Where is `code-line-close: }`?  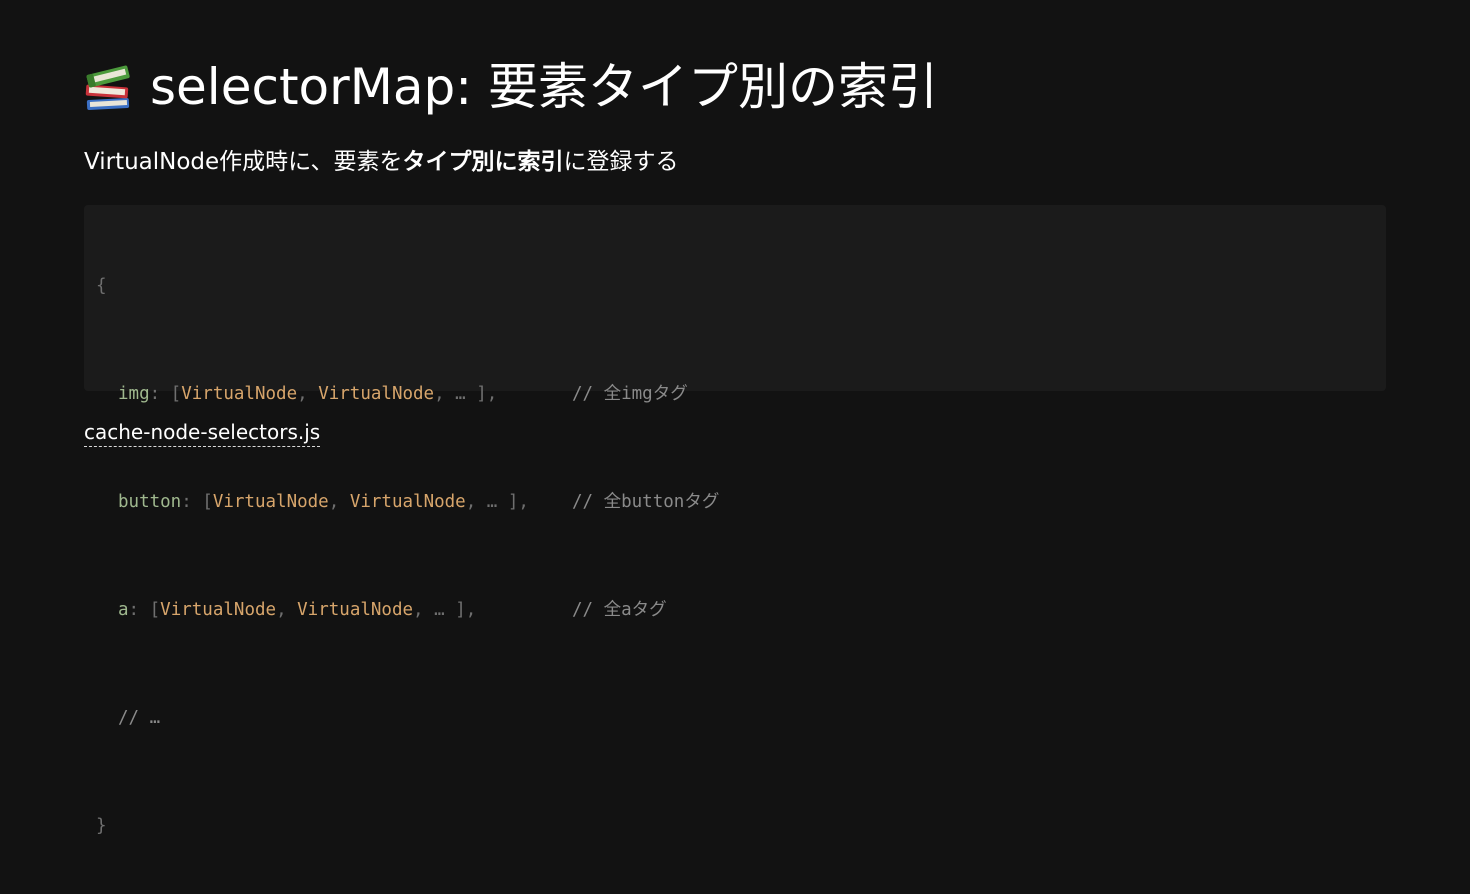 code-line-close: } is located at coordinates (735, 826).